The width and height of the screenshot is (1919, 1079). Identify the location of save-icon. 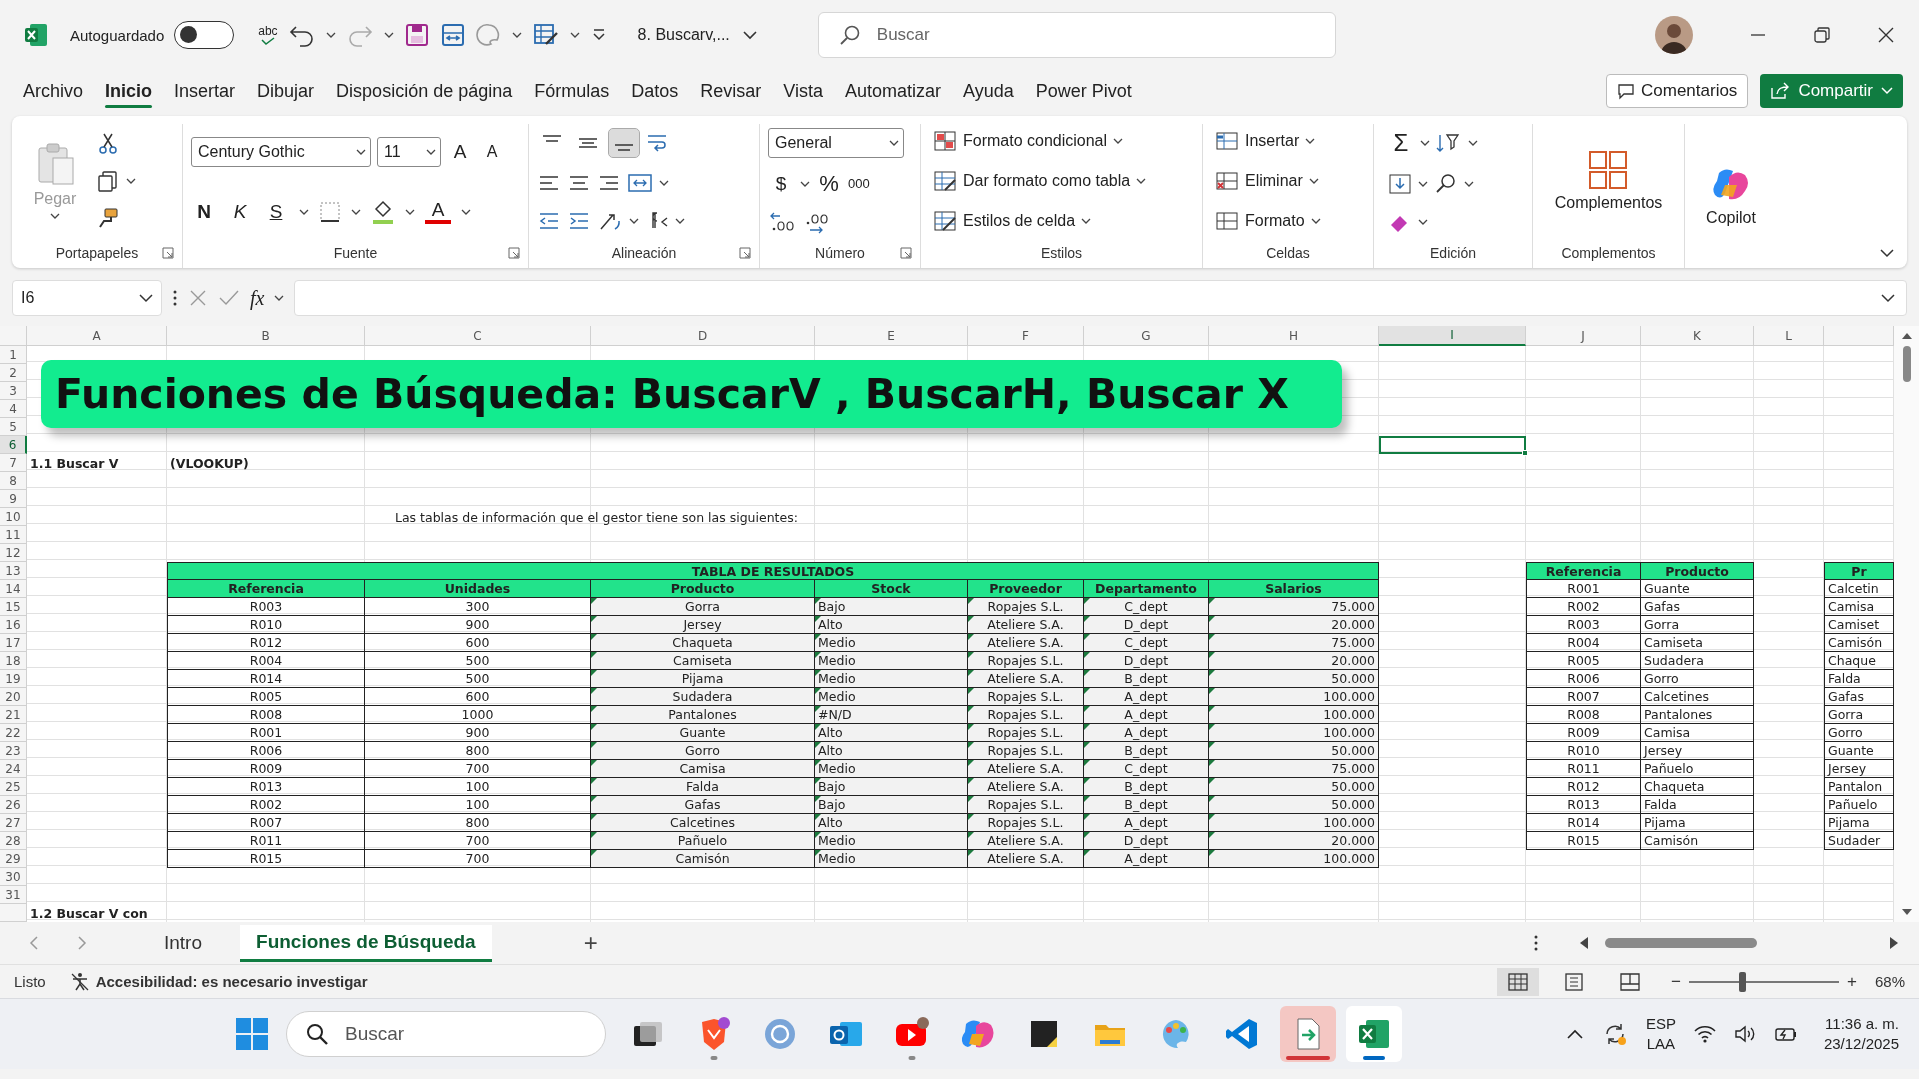
(416, 35).